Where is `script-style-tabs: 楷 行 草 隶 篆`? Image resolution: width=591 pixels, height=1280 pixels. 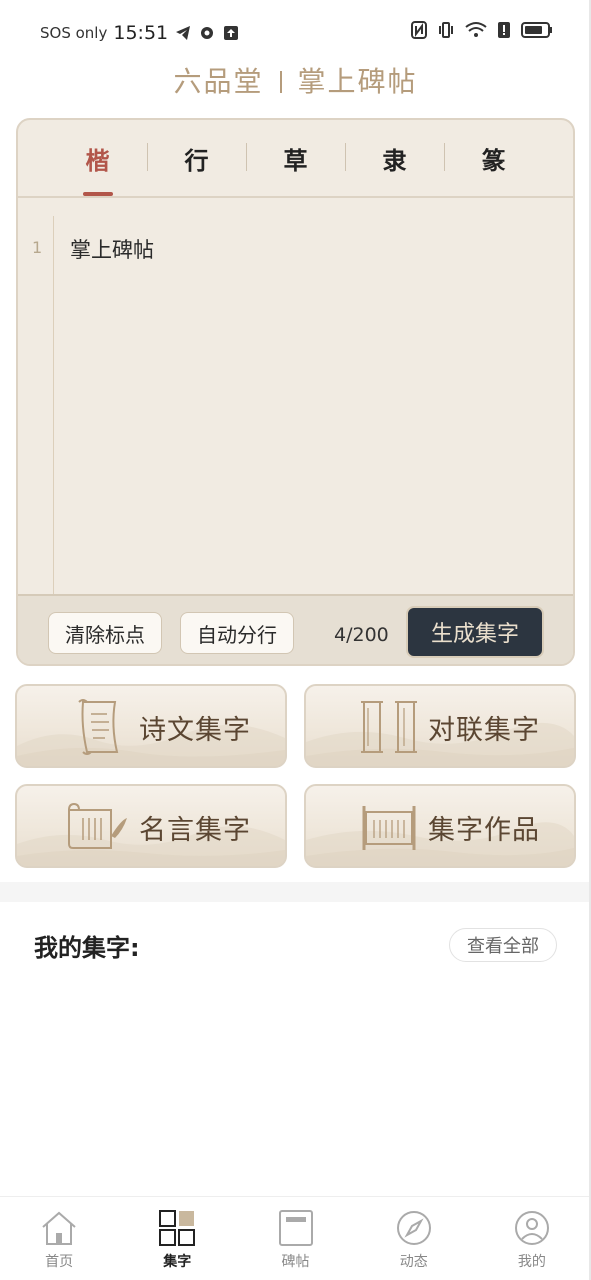 script-style-tabs: 楷 行 草 隶 篆 is located at coordinates (295, 159).